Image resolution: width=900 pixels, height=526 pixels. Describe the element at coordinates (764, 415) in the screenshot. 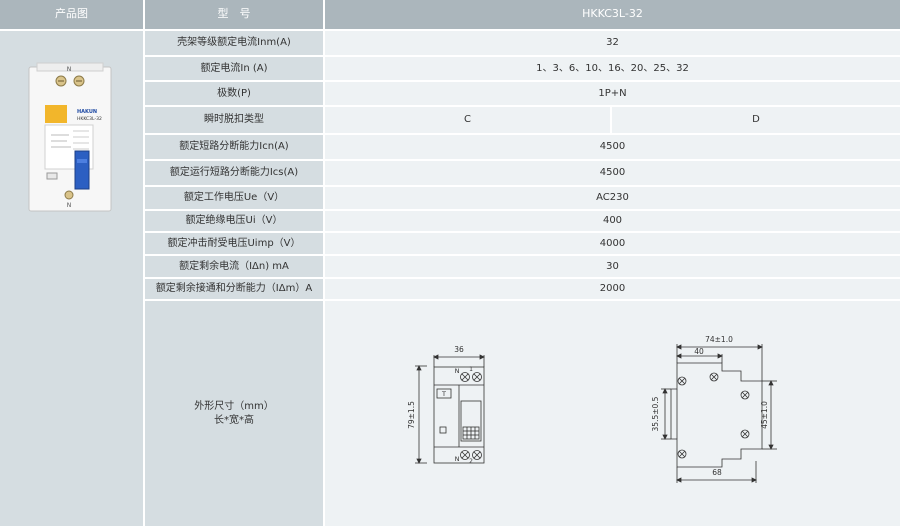

I see `side-right-height-label: 45±1.0` at that location.